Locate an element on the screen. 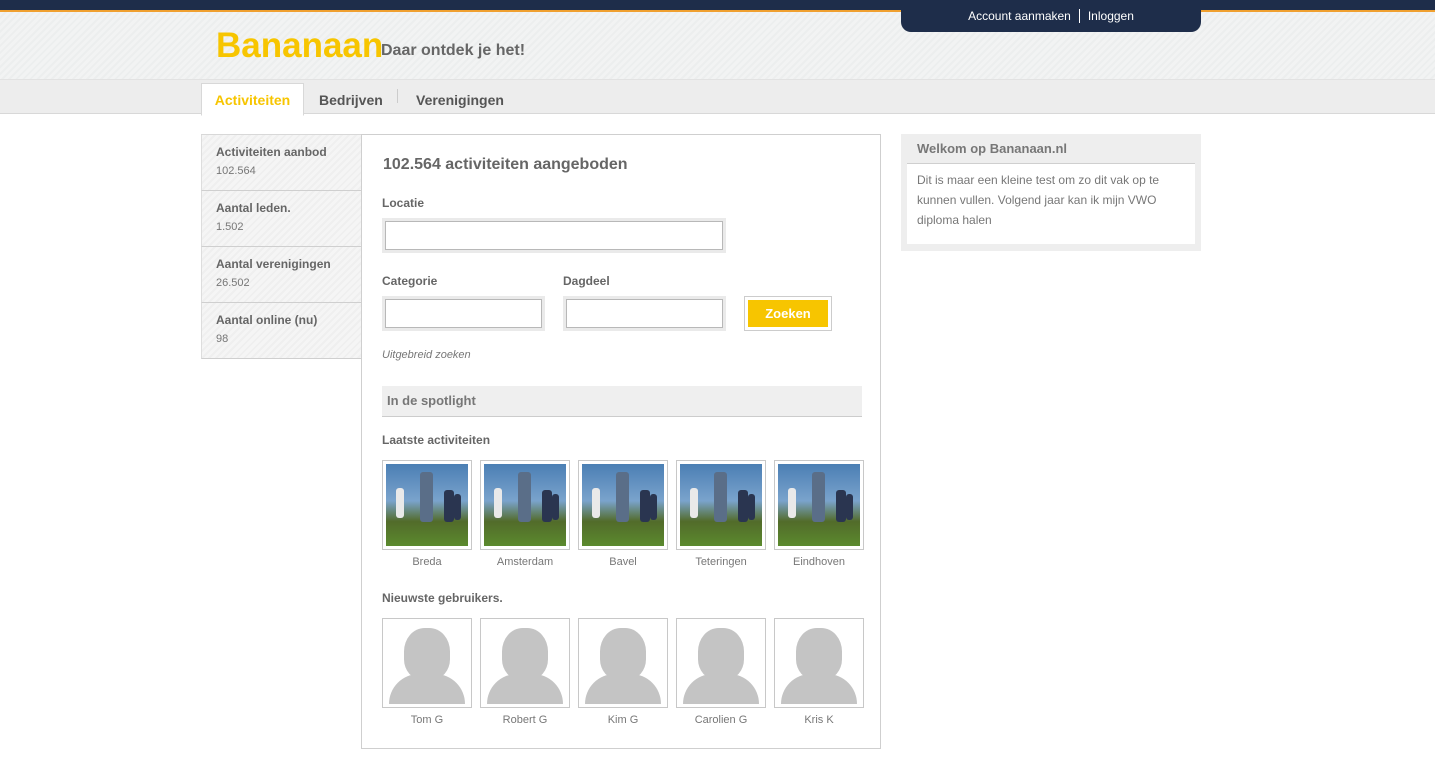 Image resolution: width=1435 pixels, height=781 pixels. user-item: Robert G is located at coordinates (525, 672).